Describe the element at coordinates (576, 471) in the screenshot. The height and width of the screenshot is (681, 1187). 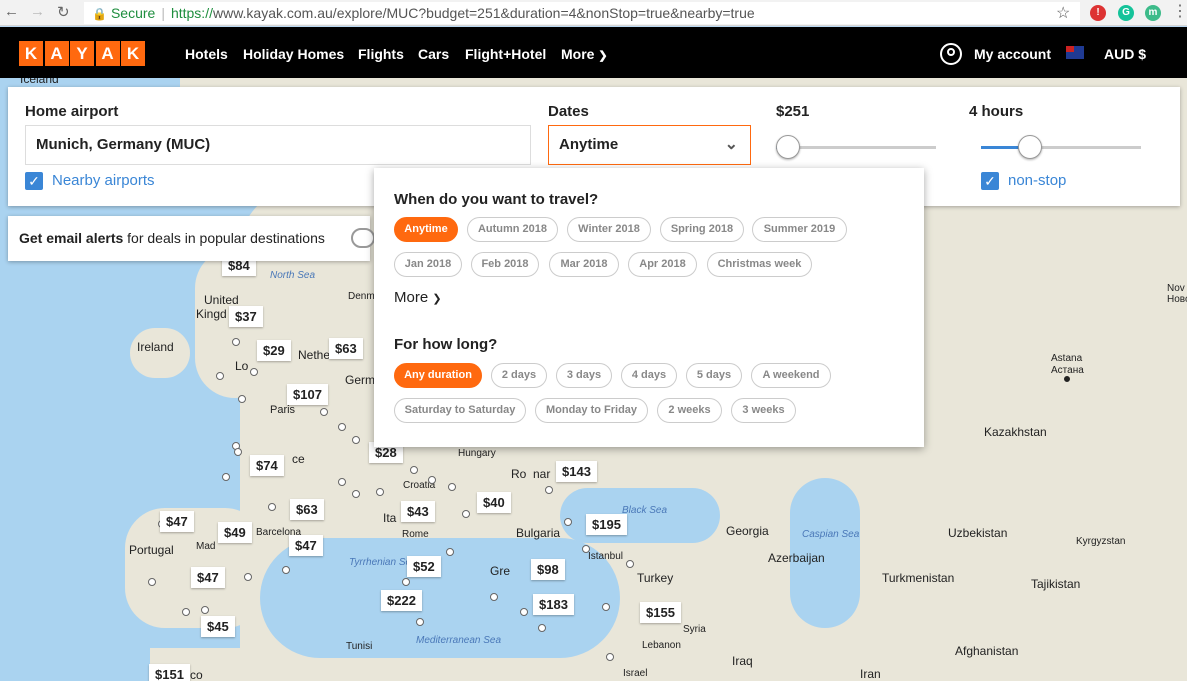
I see `price-tag: $143` at that location.